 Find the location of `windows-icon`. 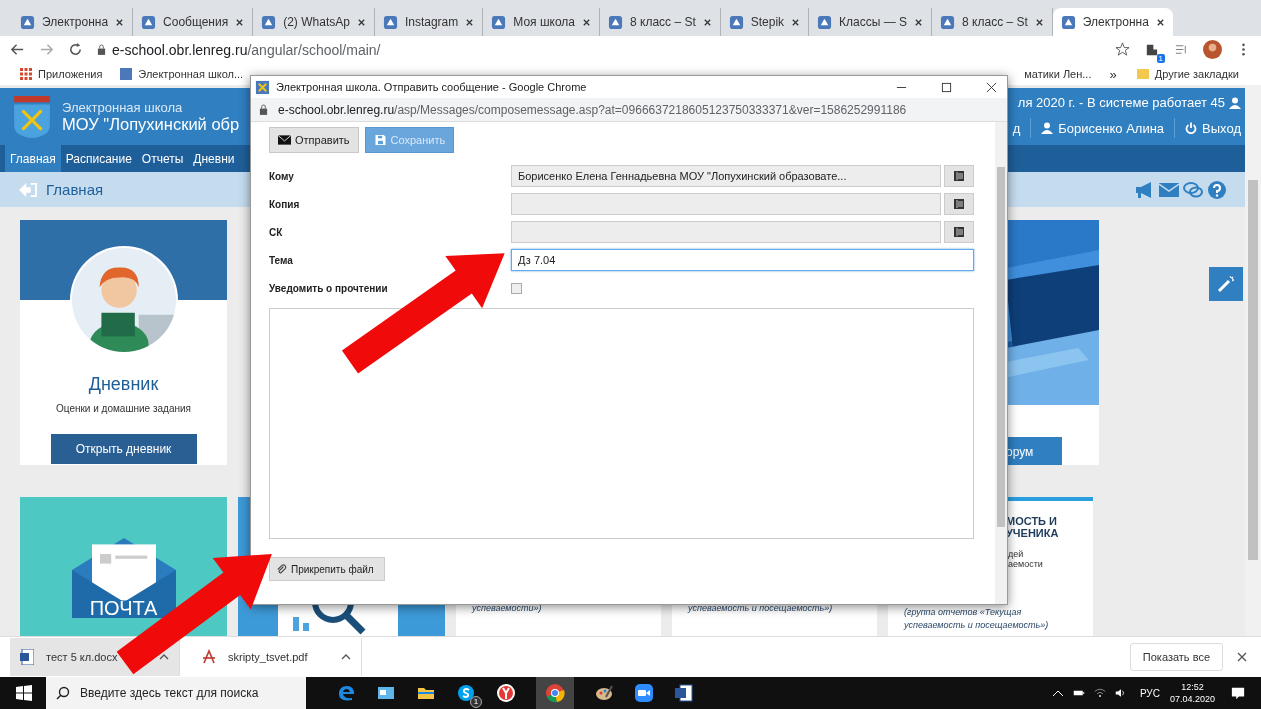

windows-icon is located at coordinates (24, 693).